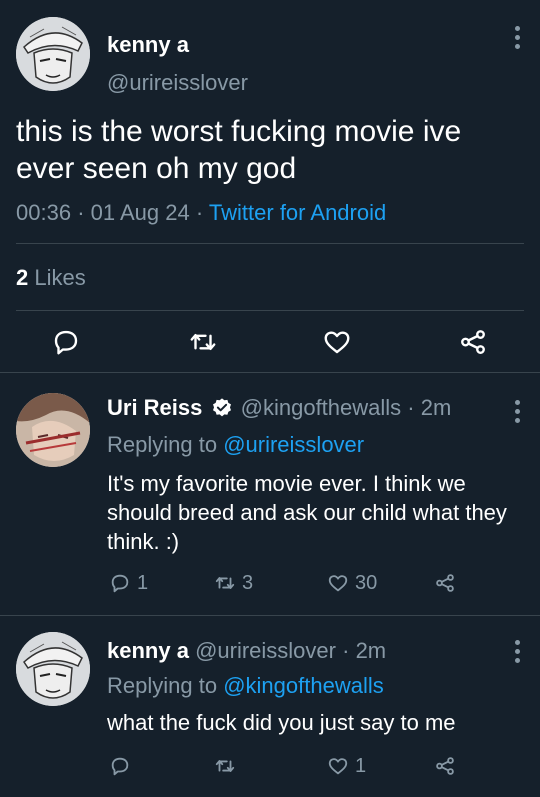 Image resolution: width=540 pixels, height=797 pixels. Describe the element at coordinates (22, 277) in the screenshot. I see `likes-count: 2` at that location.